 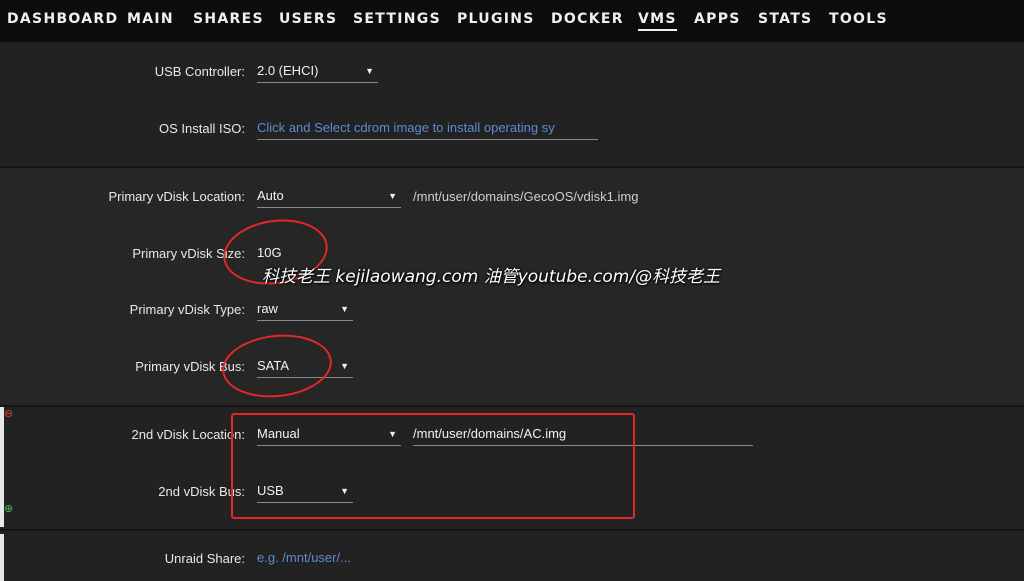 What do you see at coordinates (270, 195) in the screenshot?
I see `primary-vdisk-location-value: Auto` at bounding box center [270, 195].